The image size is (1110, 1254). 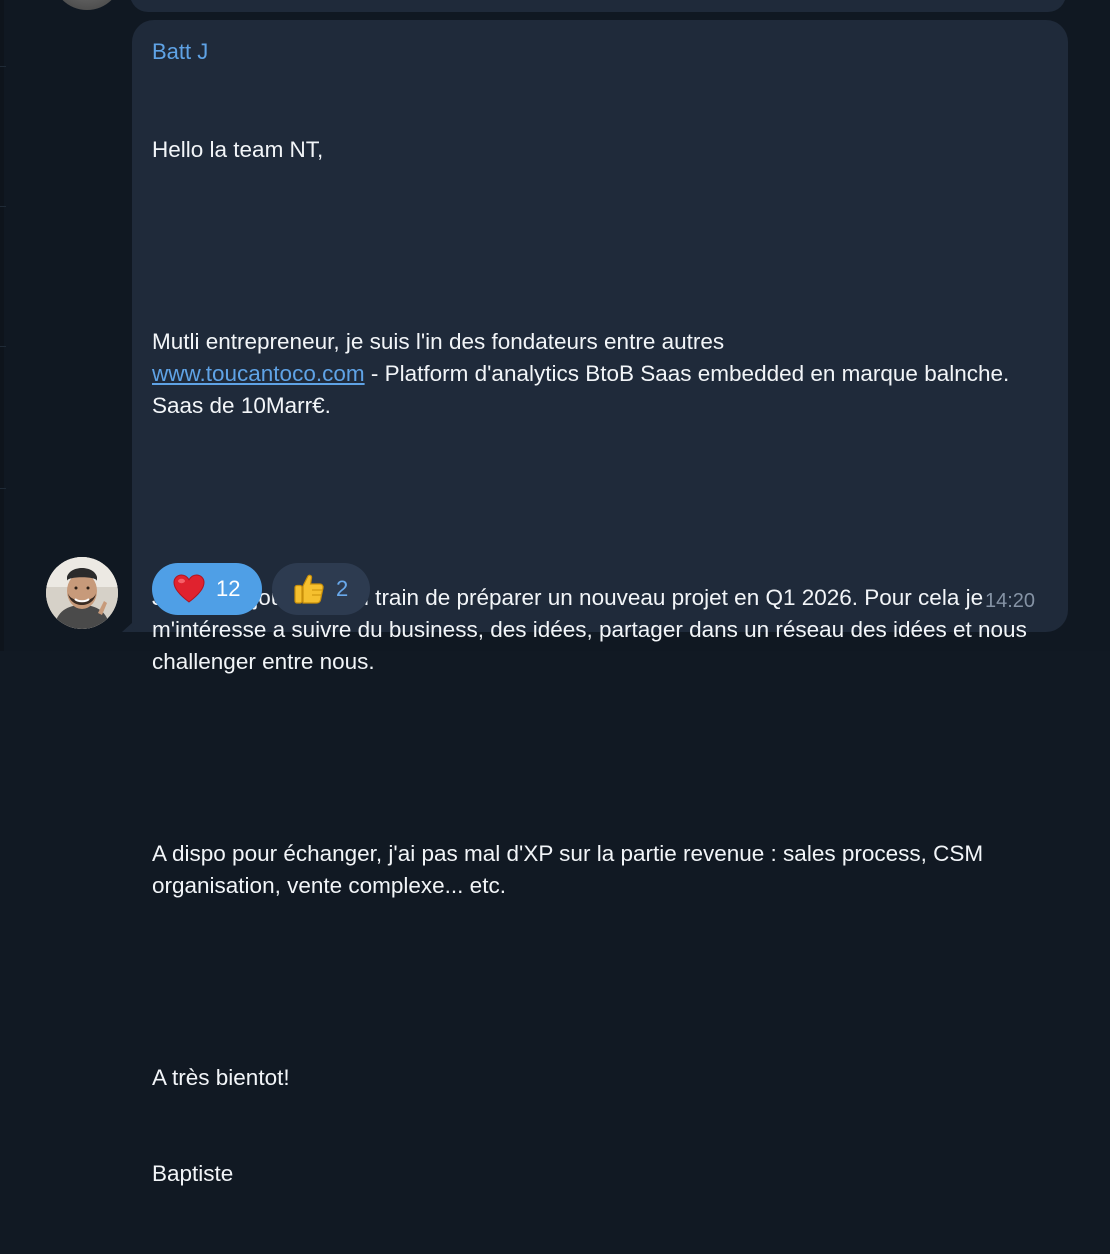 I want to click on reaction-thumbs-up-count: 2, so click(x=342, y=588).